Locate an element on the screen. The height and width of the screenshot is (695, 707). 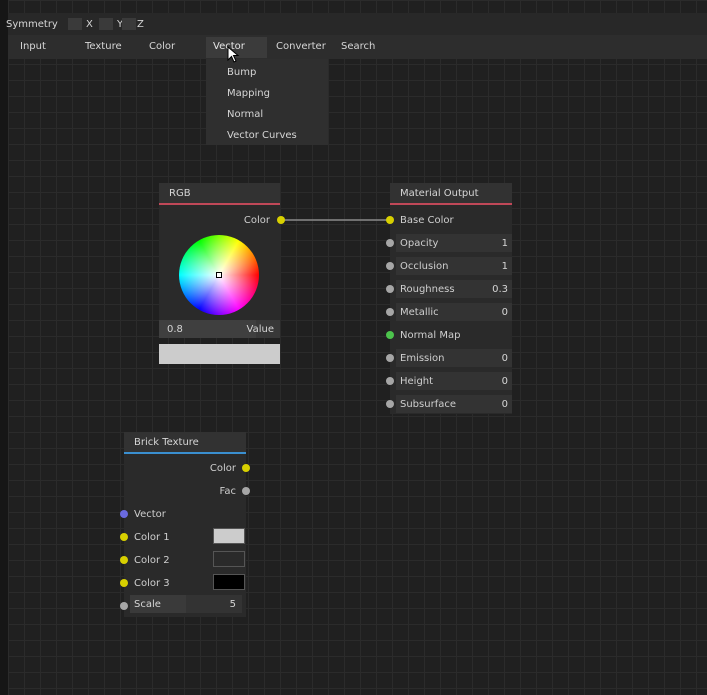
rgb-node-title: RGB is located at coordinates (180, 193).